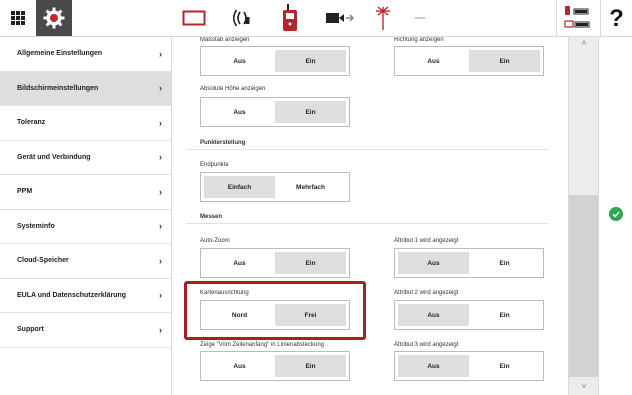 The width and height of the screenshot is (632, 395). Describe the element at coordinates (433, 61) in the screenshot. I see `richtung-off-option: Aus` at that location.